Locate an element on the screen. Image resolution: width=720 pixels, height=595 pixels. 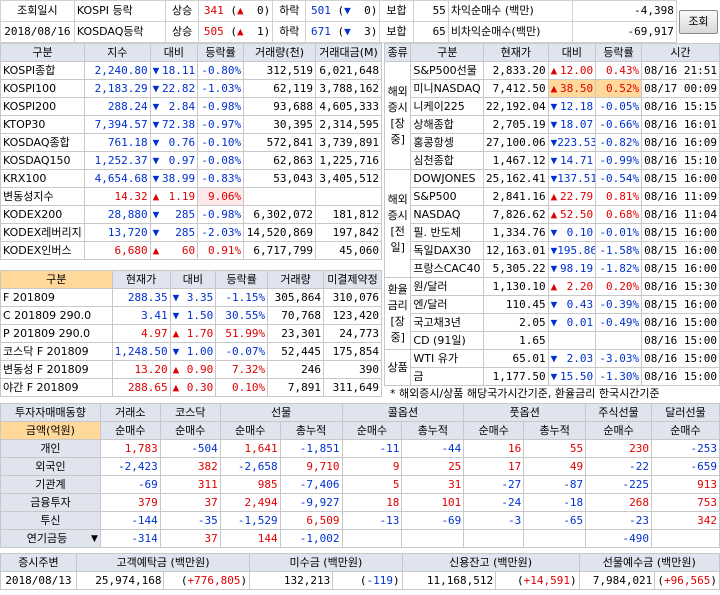
overseas-row: 심천종합 1,467.12 ▼ 14.71 -0.99% 08/16 15:10 is located at coordinates (552, 160).